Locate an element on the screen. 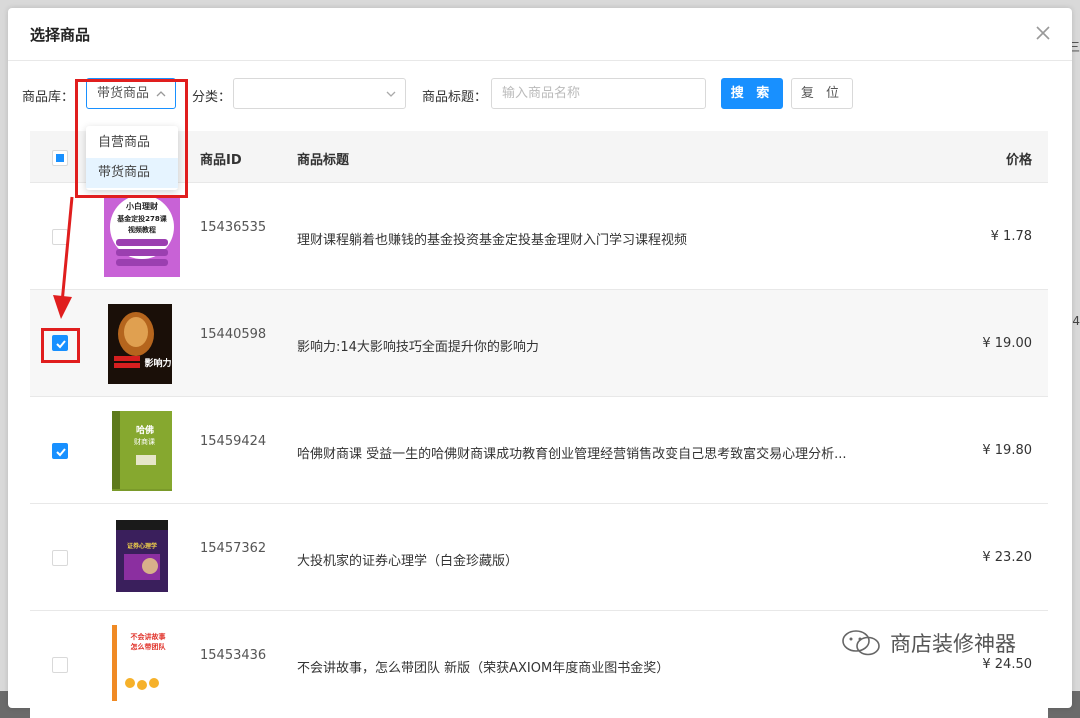 This screenshot has height=718, width=1080. product-id: 15453436 is located at coordinates (233, 655).